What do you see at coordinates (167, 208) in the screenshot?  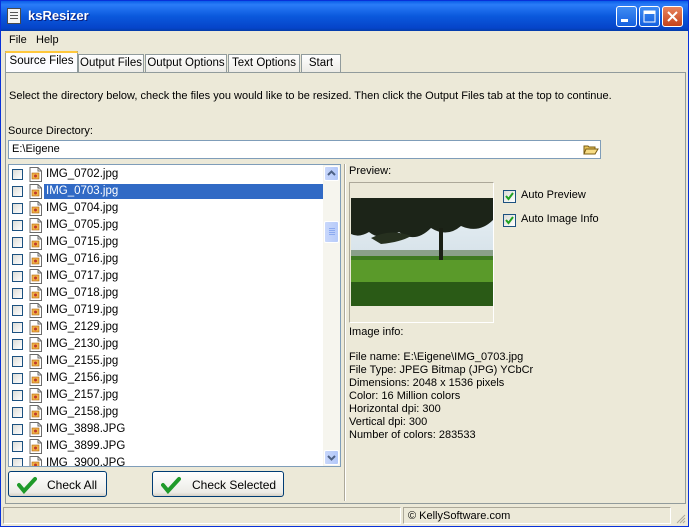 I see `file-list-item: IMG_0704.jpg` at bounding box center [167, 208].